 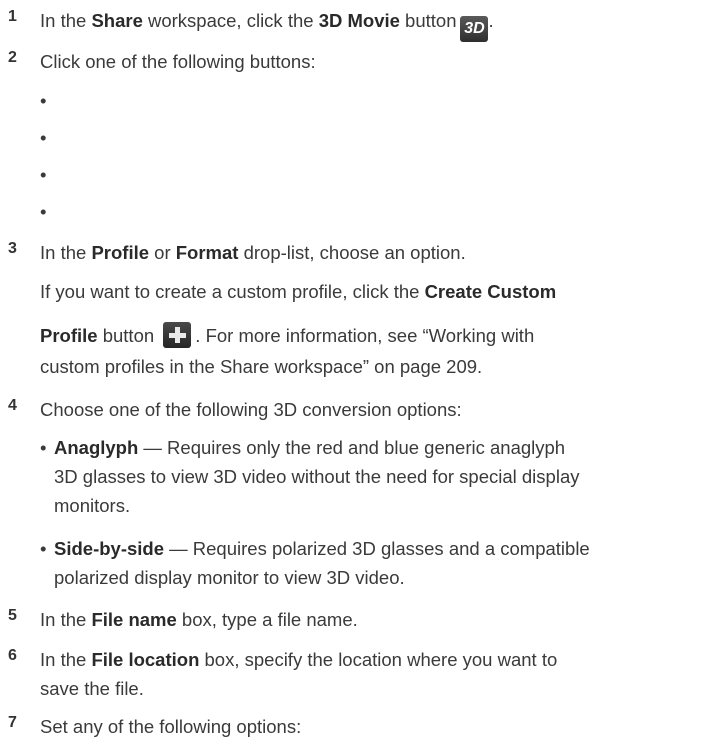 I want to click on step-6-line-2: save the file., so click(x=92, y=688).